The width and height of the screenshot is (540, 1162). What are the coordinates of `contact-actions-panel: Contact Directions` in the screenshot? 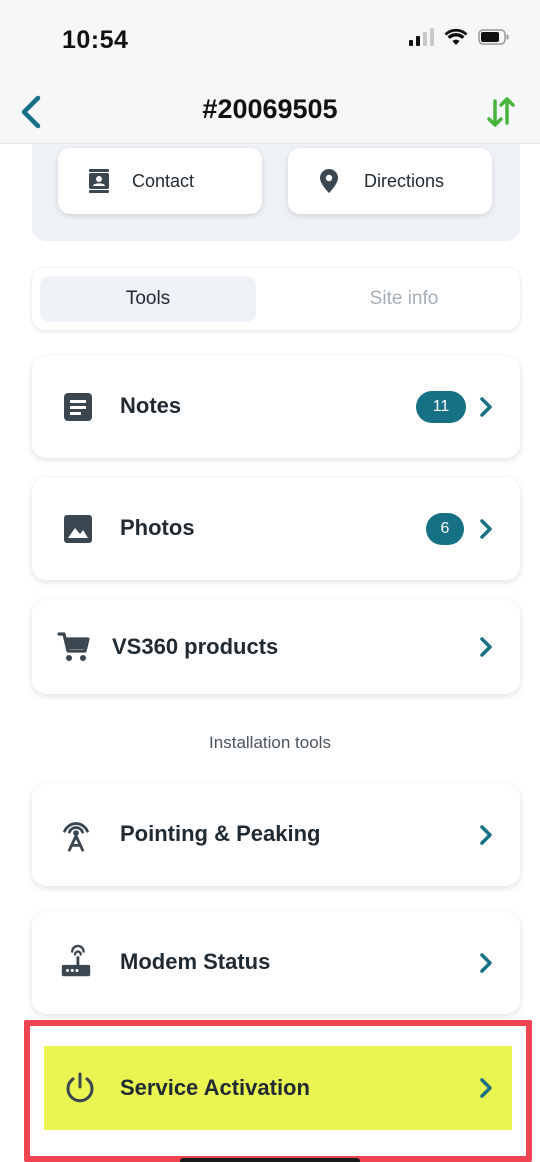 It's located at (276, 192).